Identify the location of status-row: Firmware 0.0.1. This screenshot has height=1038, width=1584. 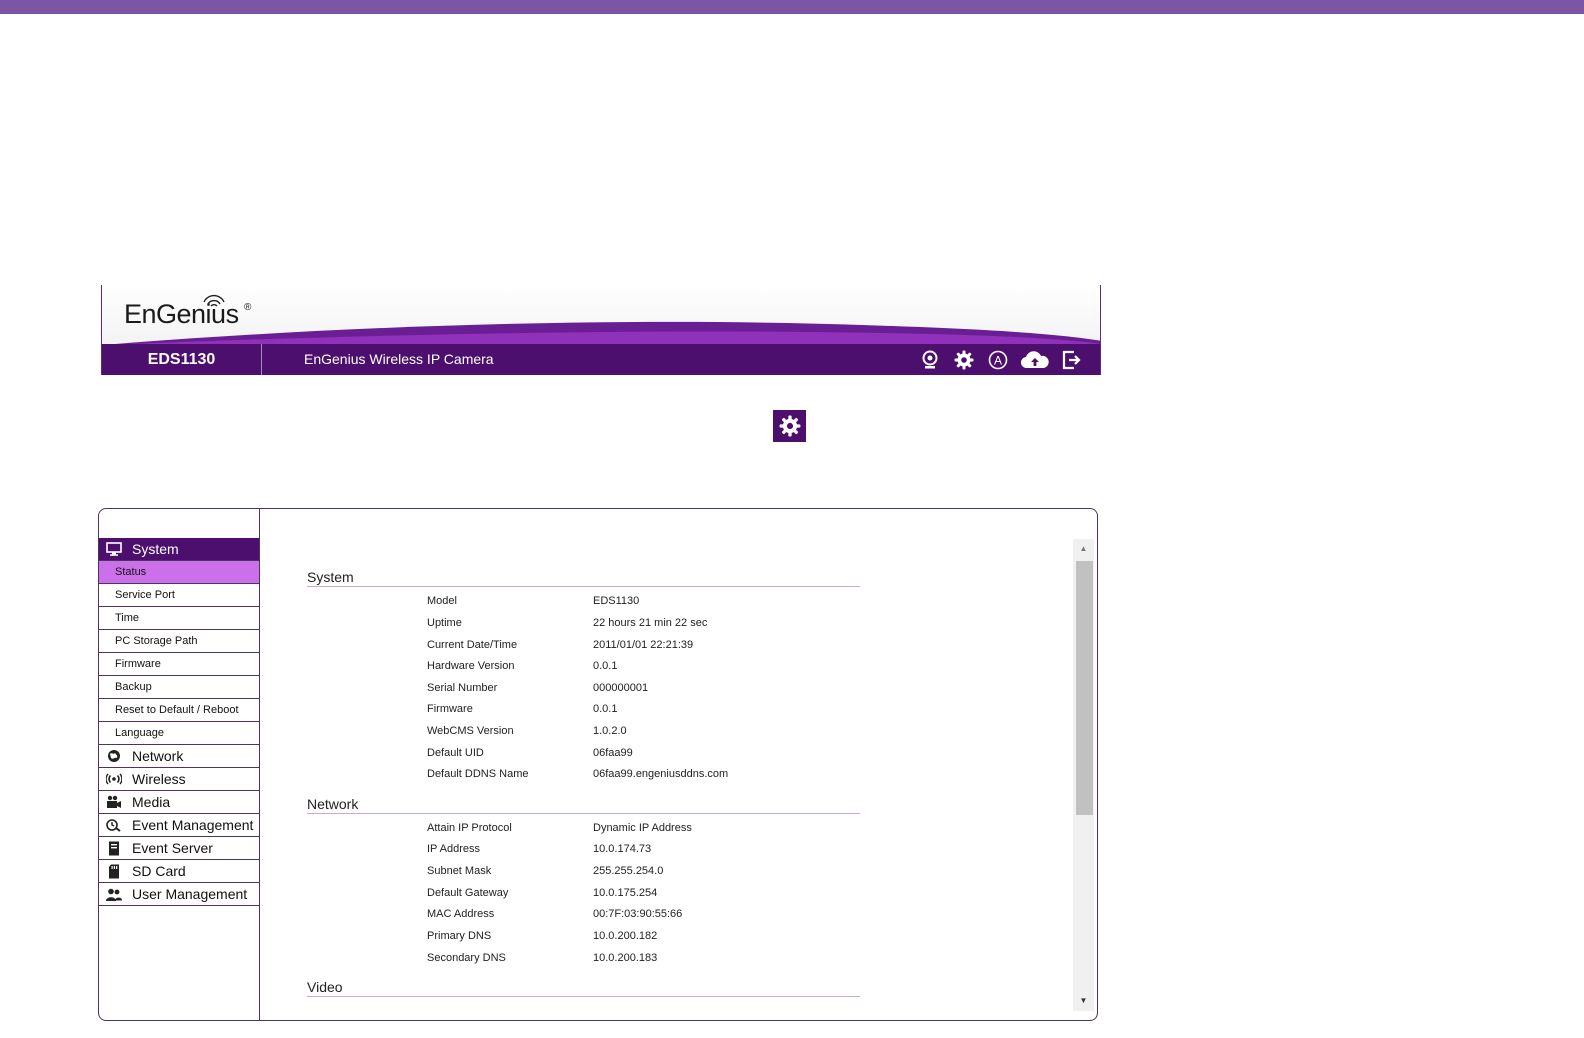
(522, 709).